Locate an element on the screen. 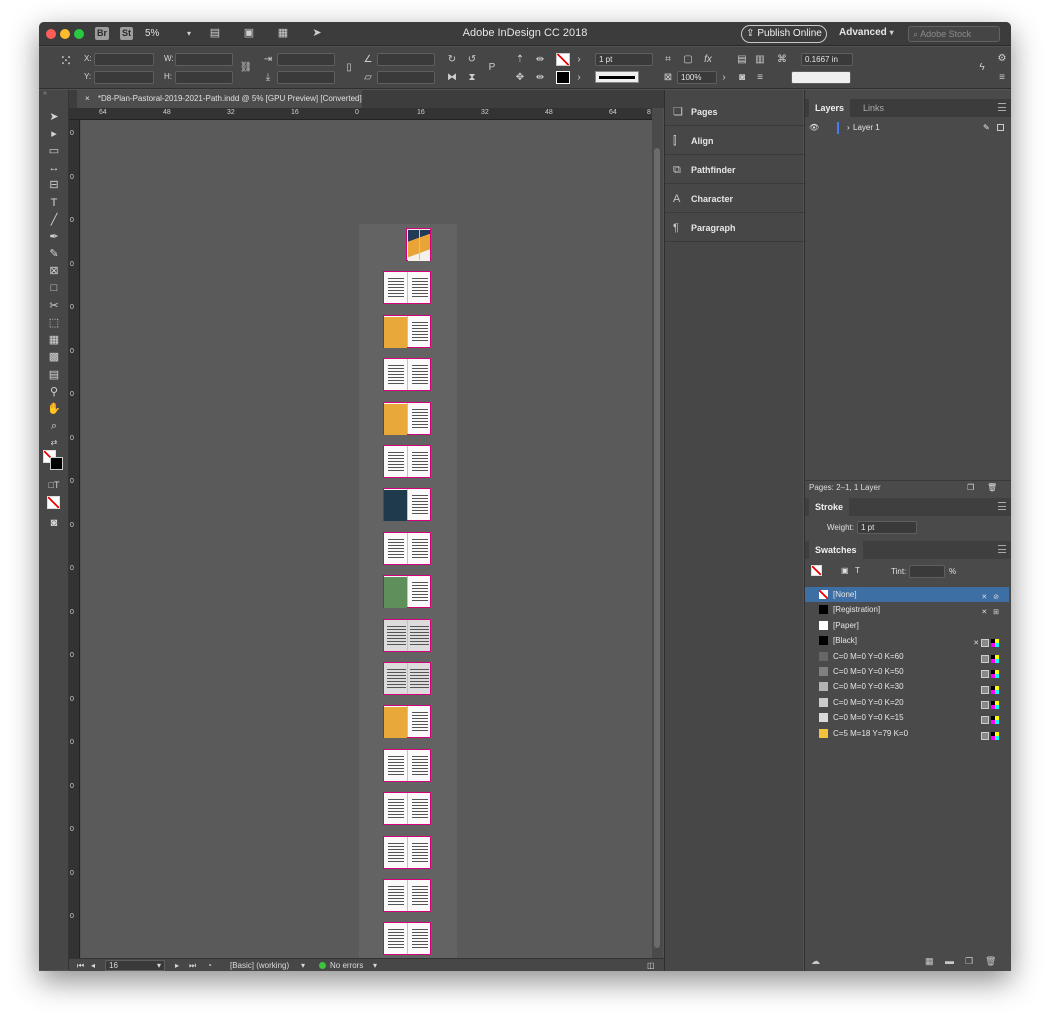 Image resolution: width=1050 pixels, height=1027 pixels. select-container-icon: ⇡ is located at coordinates (520, 59).